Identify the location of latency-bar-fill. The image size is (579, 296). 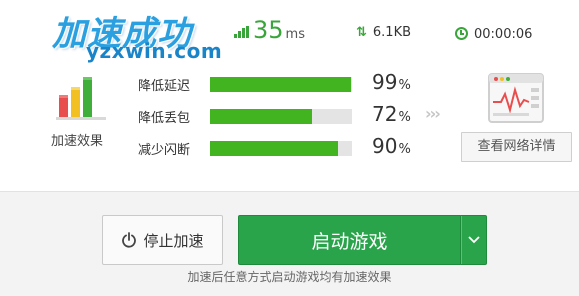
(280, 84).